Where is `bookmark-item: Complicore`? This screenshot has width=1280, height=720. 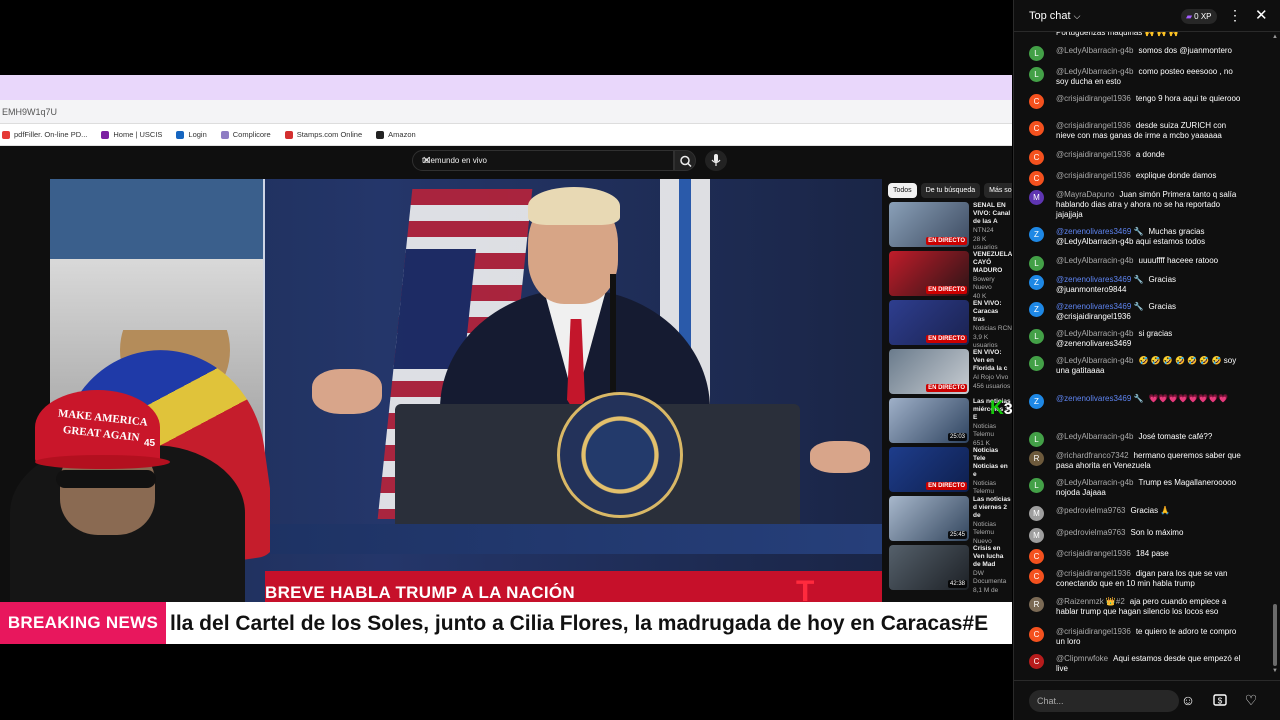
bookmark-item: Complicore is located at coordinates (245, 134).